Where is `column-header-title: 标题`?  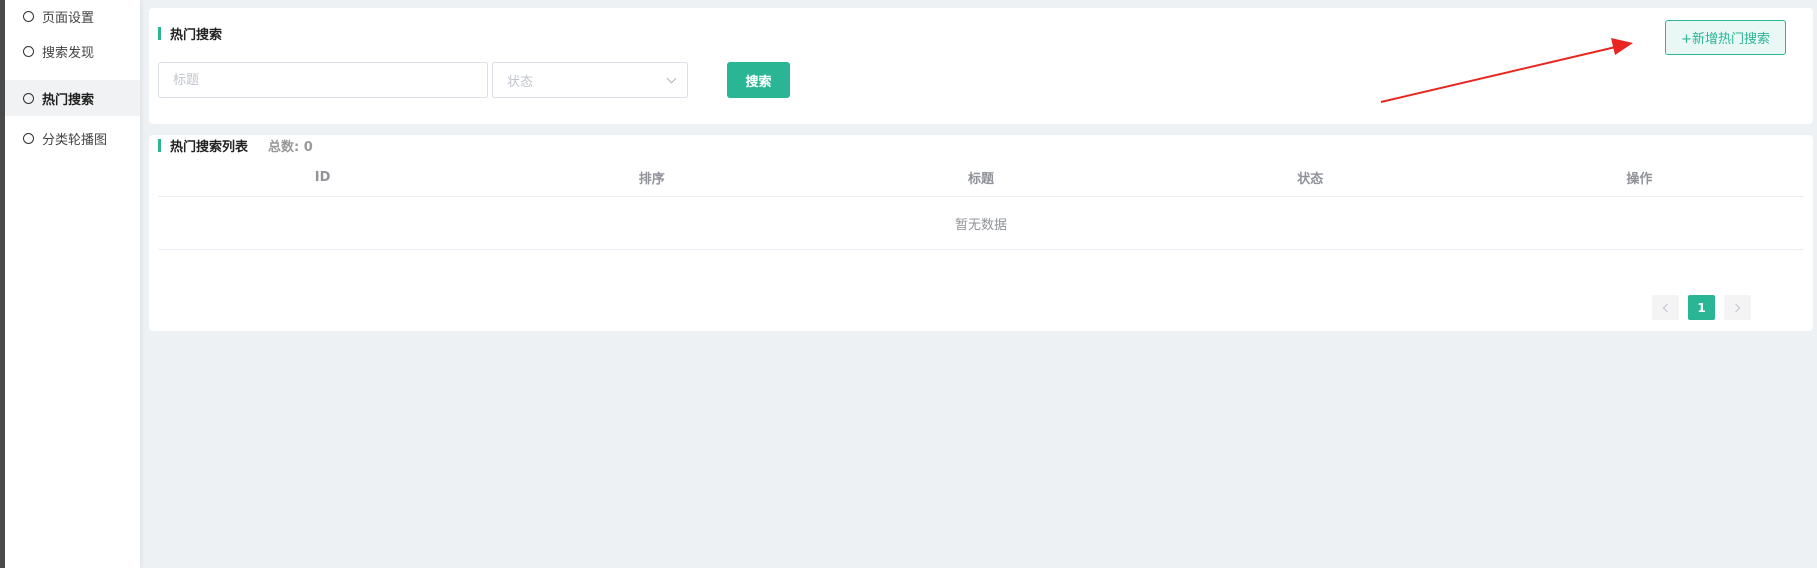 column-header-title: 标题 is located at coordinates (981, 179).